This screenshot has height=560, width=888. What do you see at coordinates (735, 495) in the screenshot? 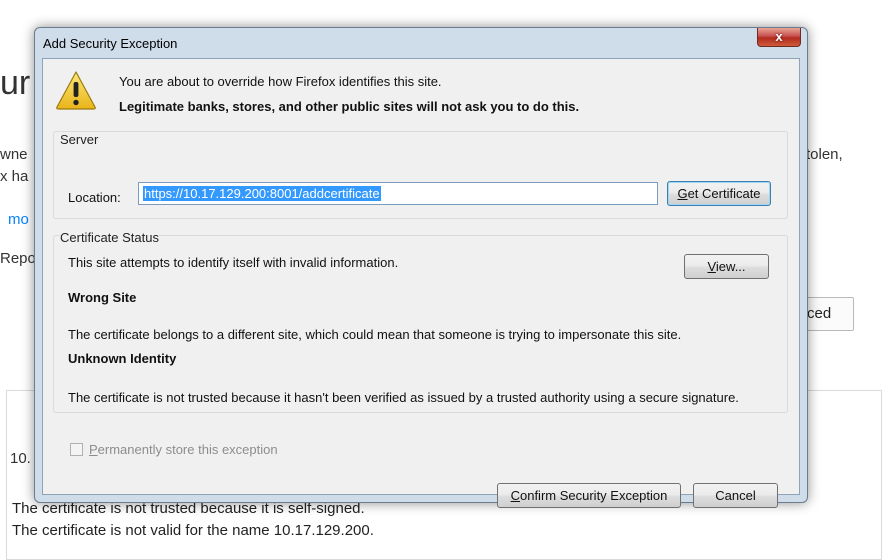
I see `cancel-button: Cancel` at bounding box center [735, 495].